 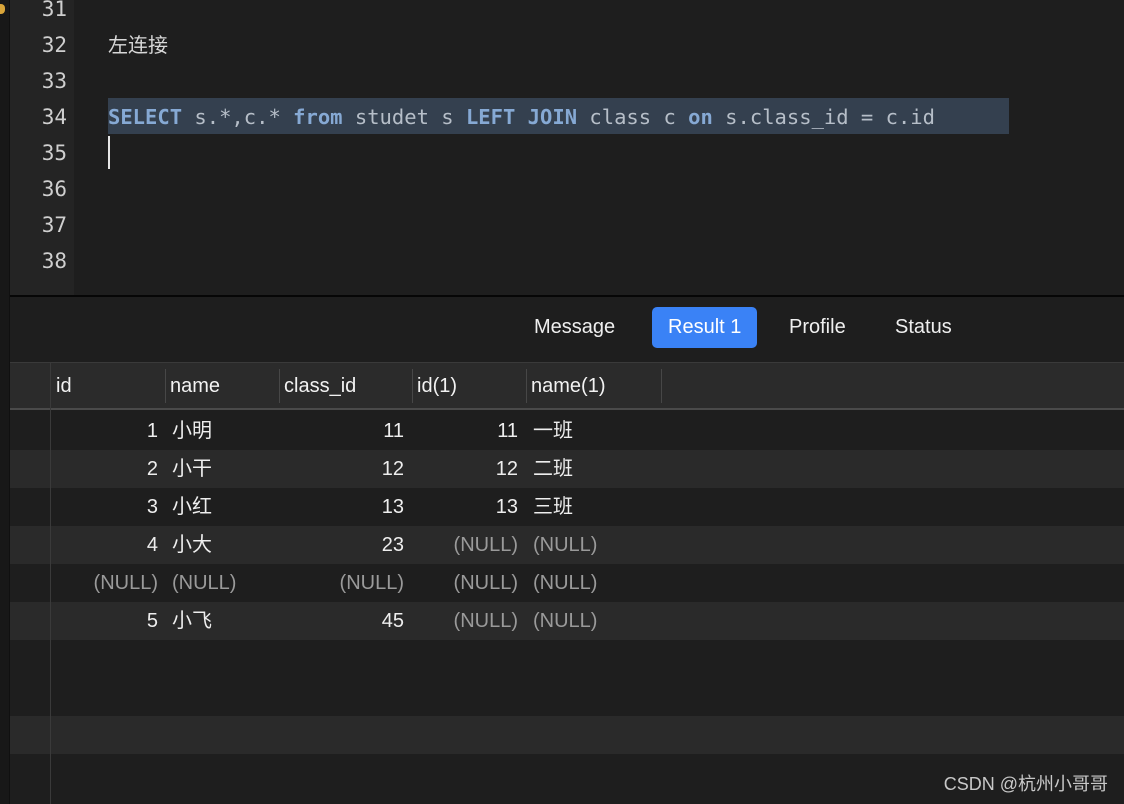 I want to click on cell-class-id: (NULL), so click(x=342, y=583).